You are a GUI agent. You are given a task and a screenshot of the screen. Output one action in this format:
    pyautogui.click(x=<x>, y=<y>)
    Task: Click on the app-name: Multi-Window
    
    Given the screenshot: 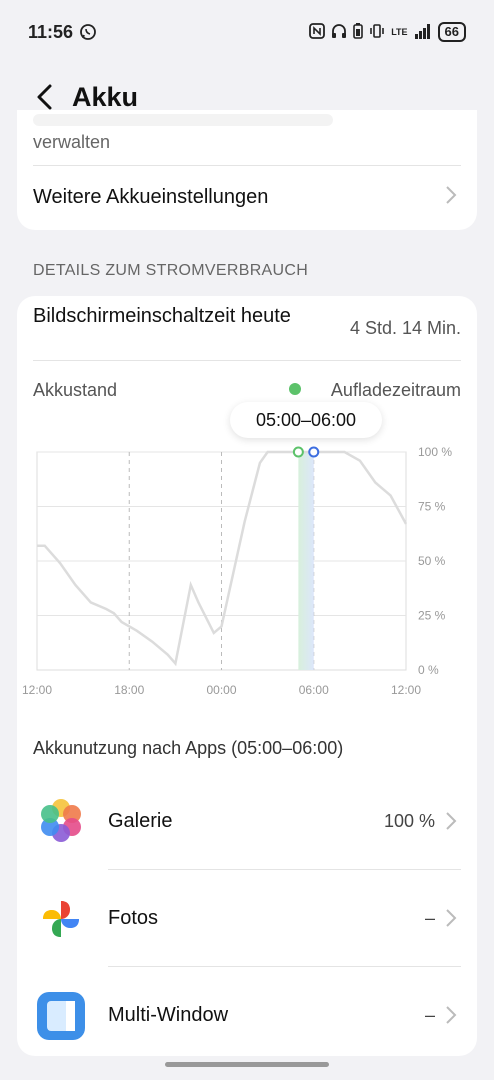 What is the action you would take?
    pyautogui.click(x=168, y=1015)
    